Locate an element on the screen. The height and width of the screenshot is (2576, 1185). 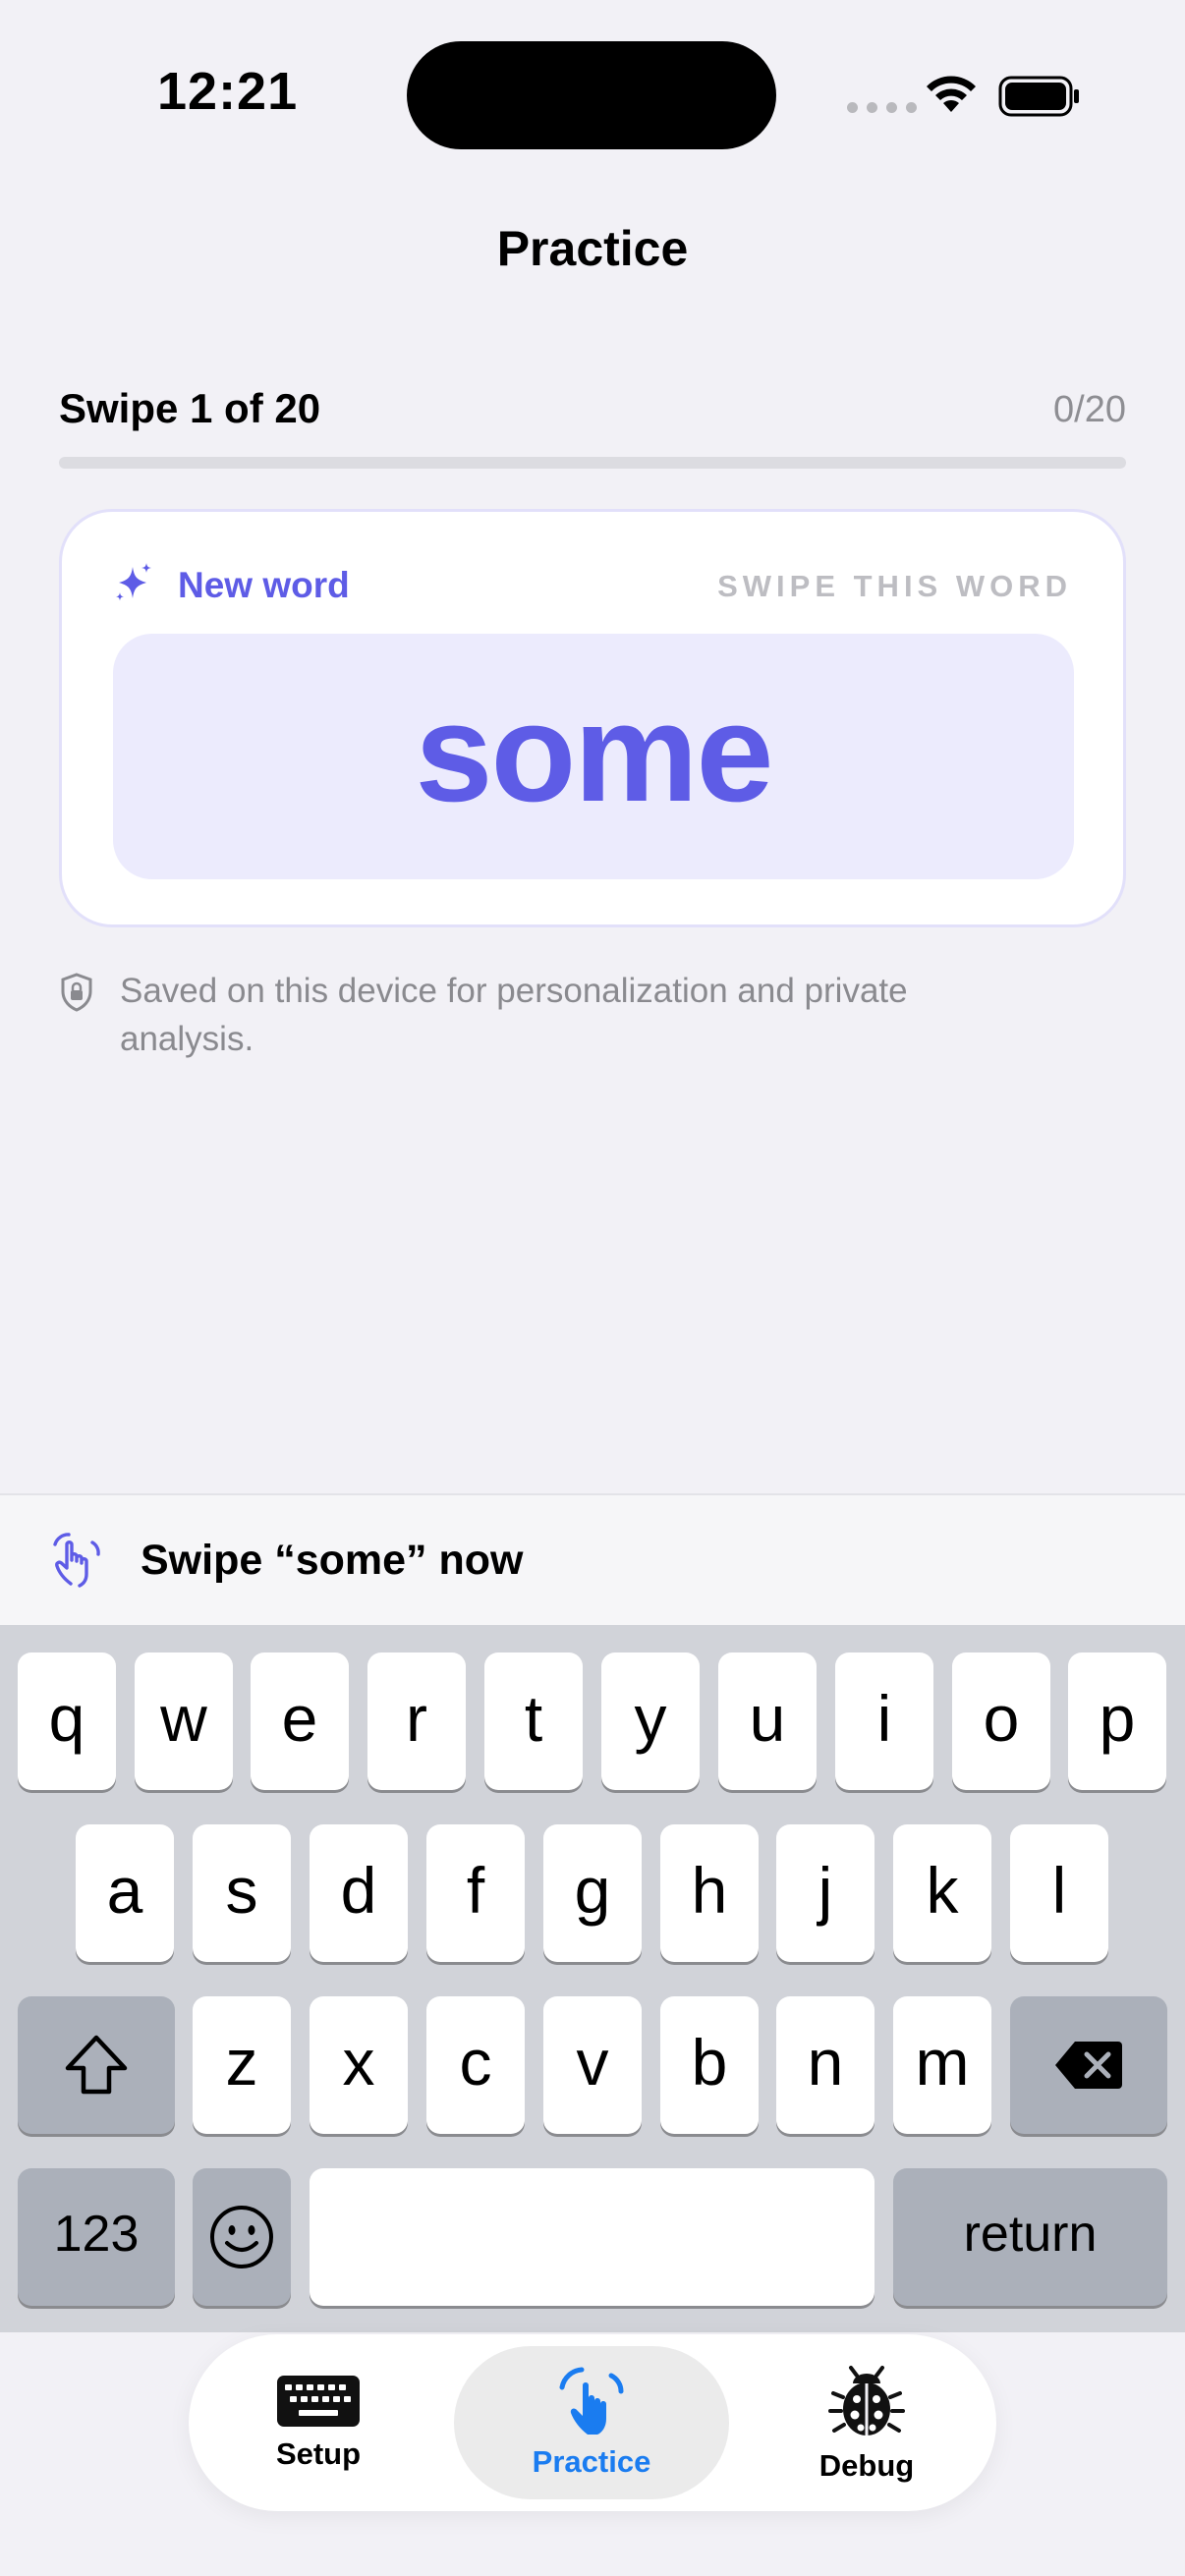
key-p: p is located at coordinates (1117, 1721).